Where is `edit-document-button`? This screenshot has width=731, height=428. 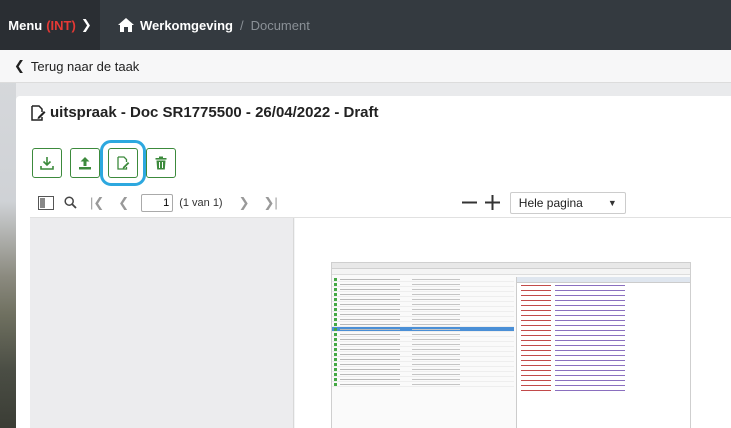
edit-document-button is located at coordinates (123, 163).